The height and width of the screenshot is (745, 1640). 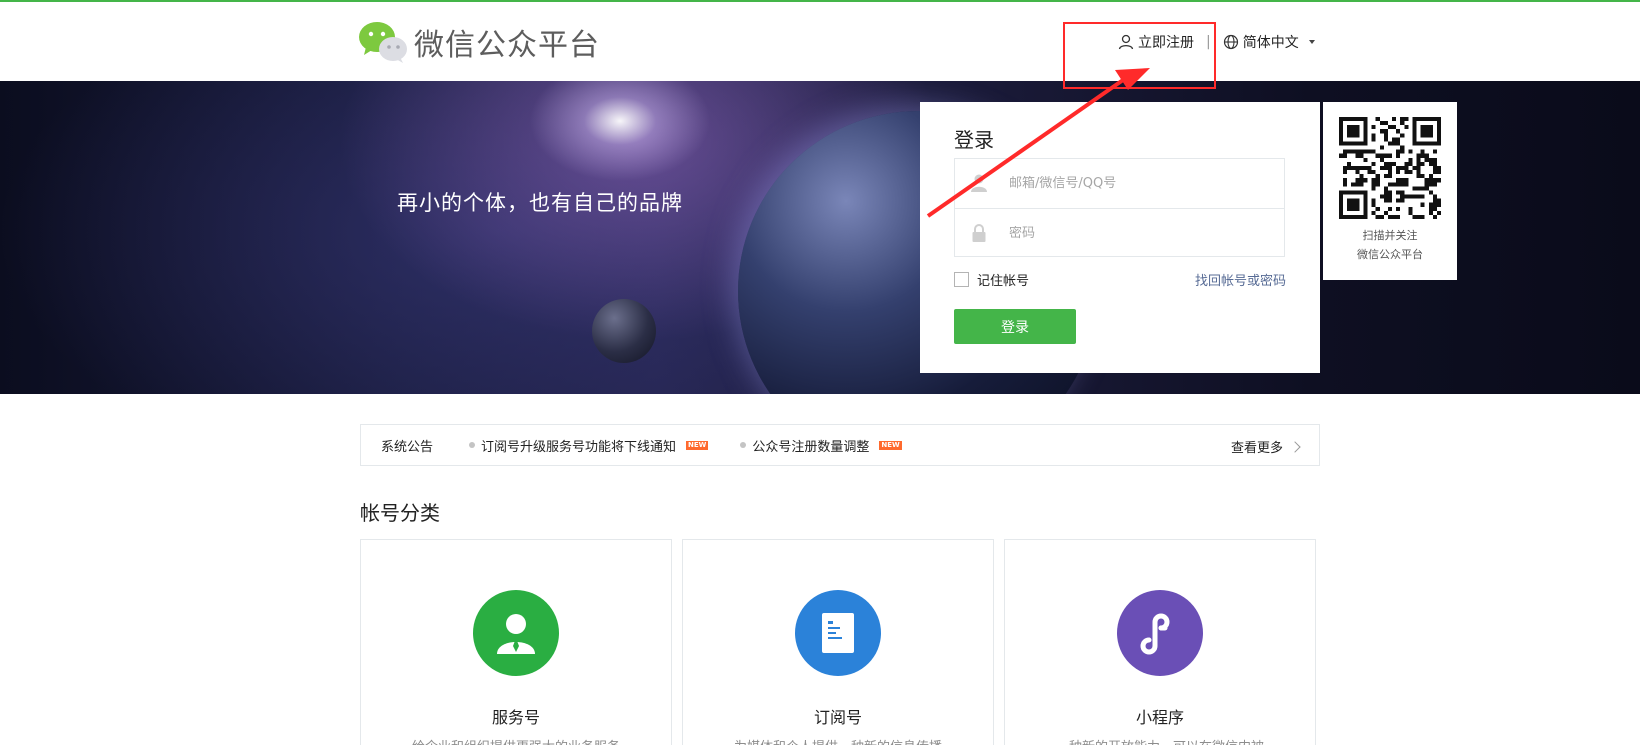 What do you see at coordinates (1390, 235) in the screenshot?
I see `qr-caption-line1: 扫描并关注` at bounding box center [1390, 235].